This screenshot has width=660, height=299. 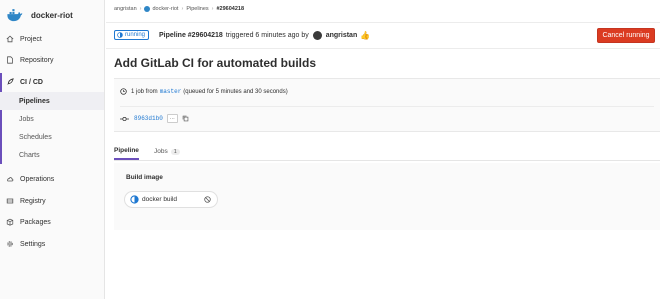 I want to click on sidebar-item-operations: Operations, so click(x=52, y=179).